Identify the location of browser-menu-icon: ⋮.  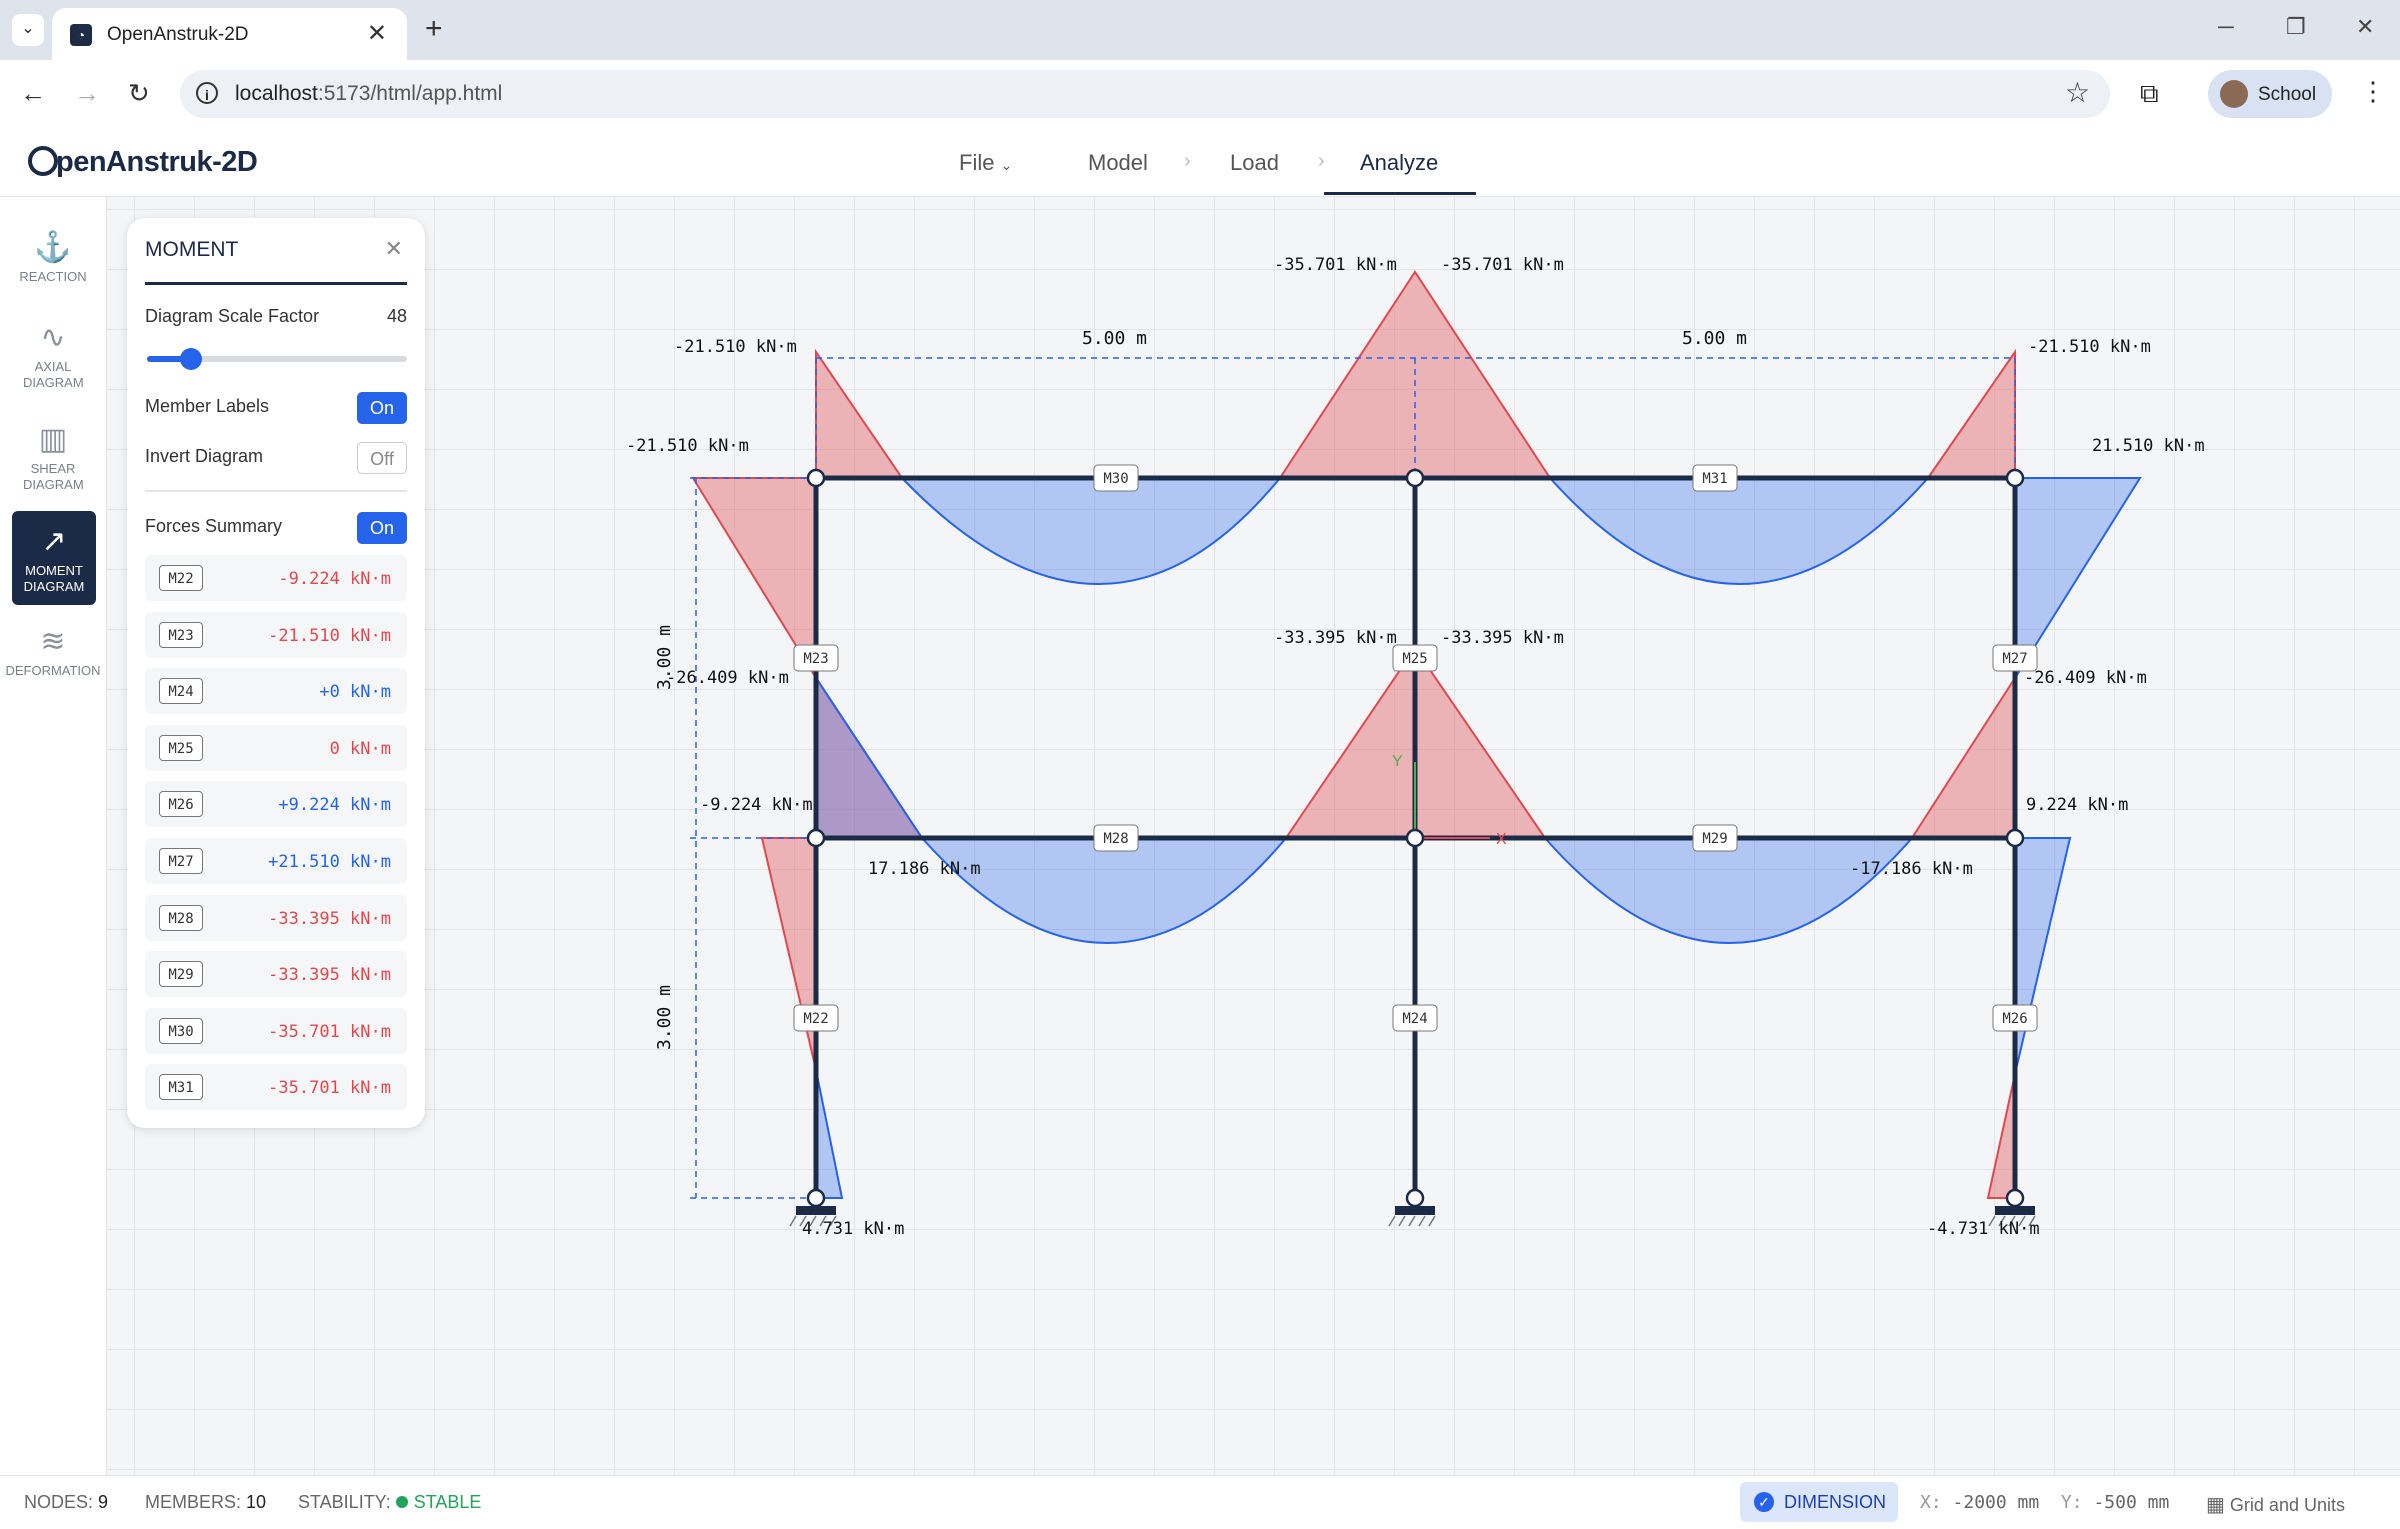
(2373, 91).